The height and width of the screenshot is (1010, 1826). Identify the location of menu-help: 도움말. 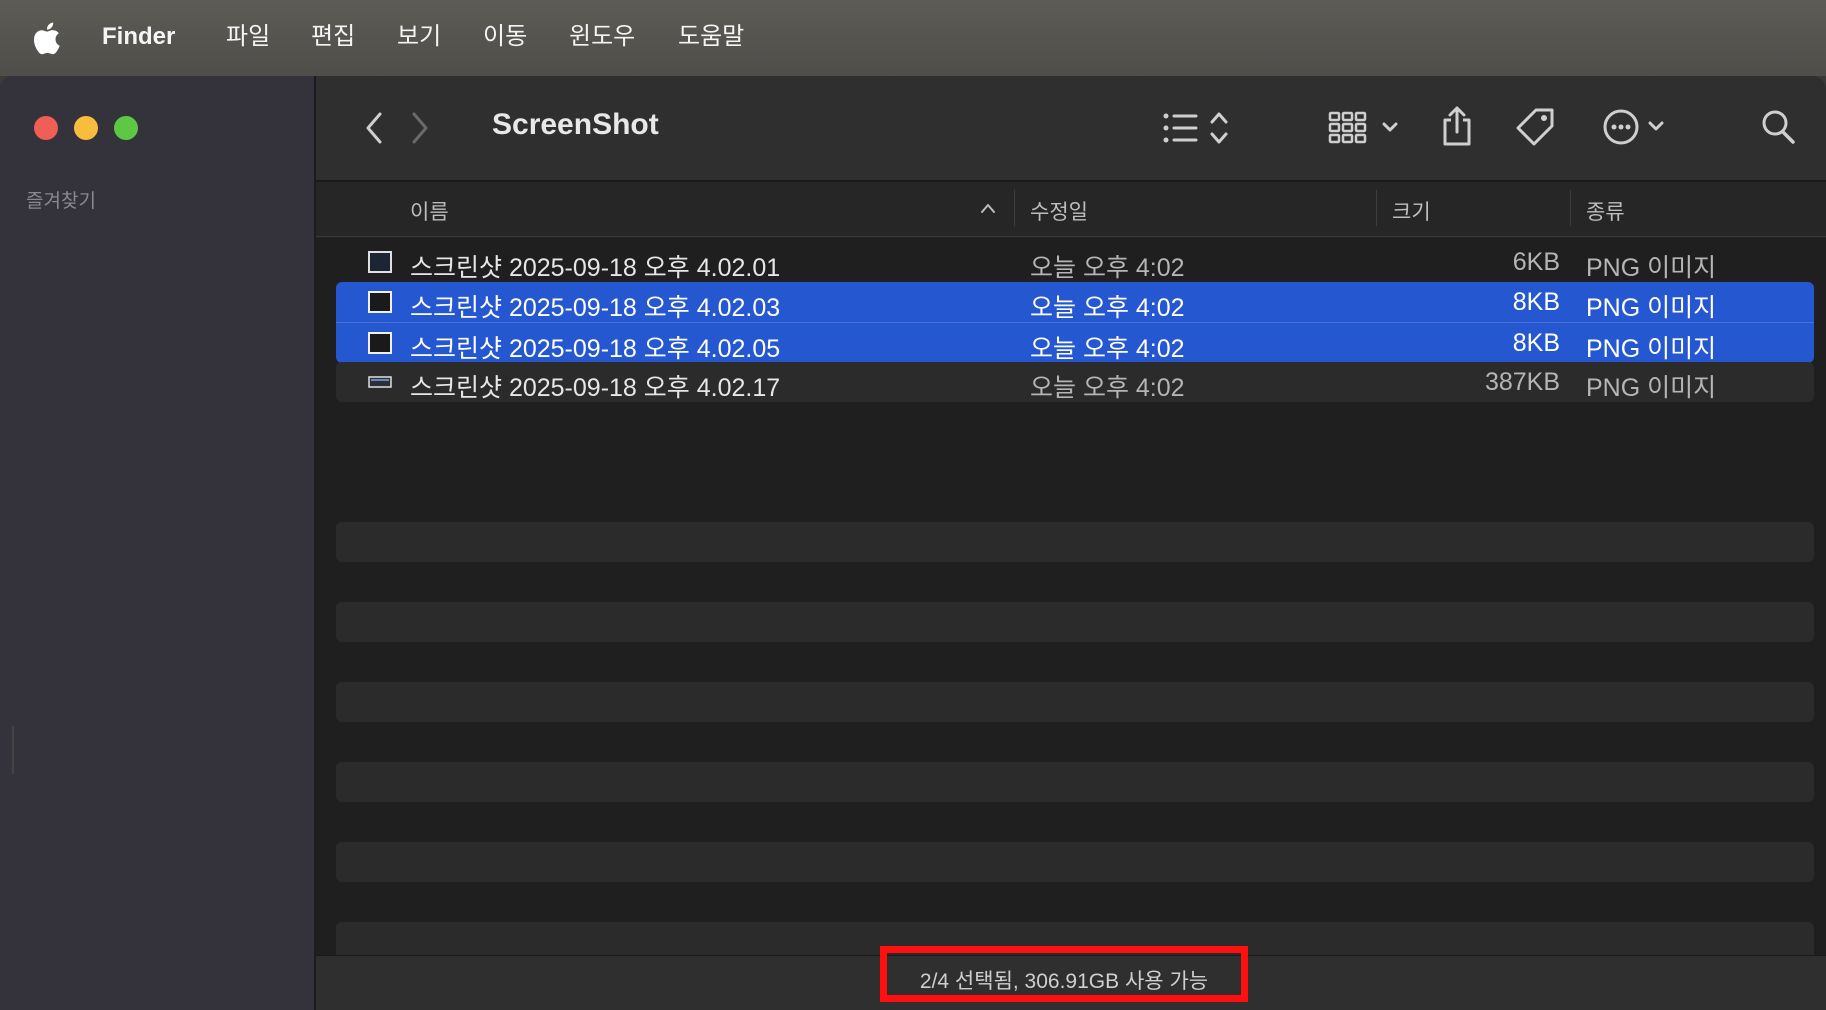
(711, 37).